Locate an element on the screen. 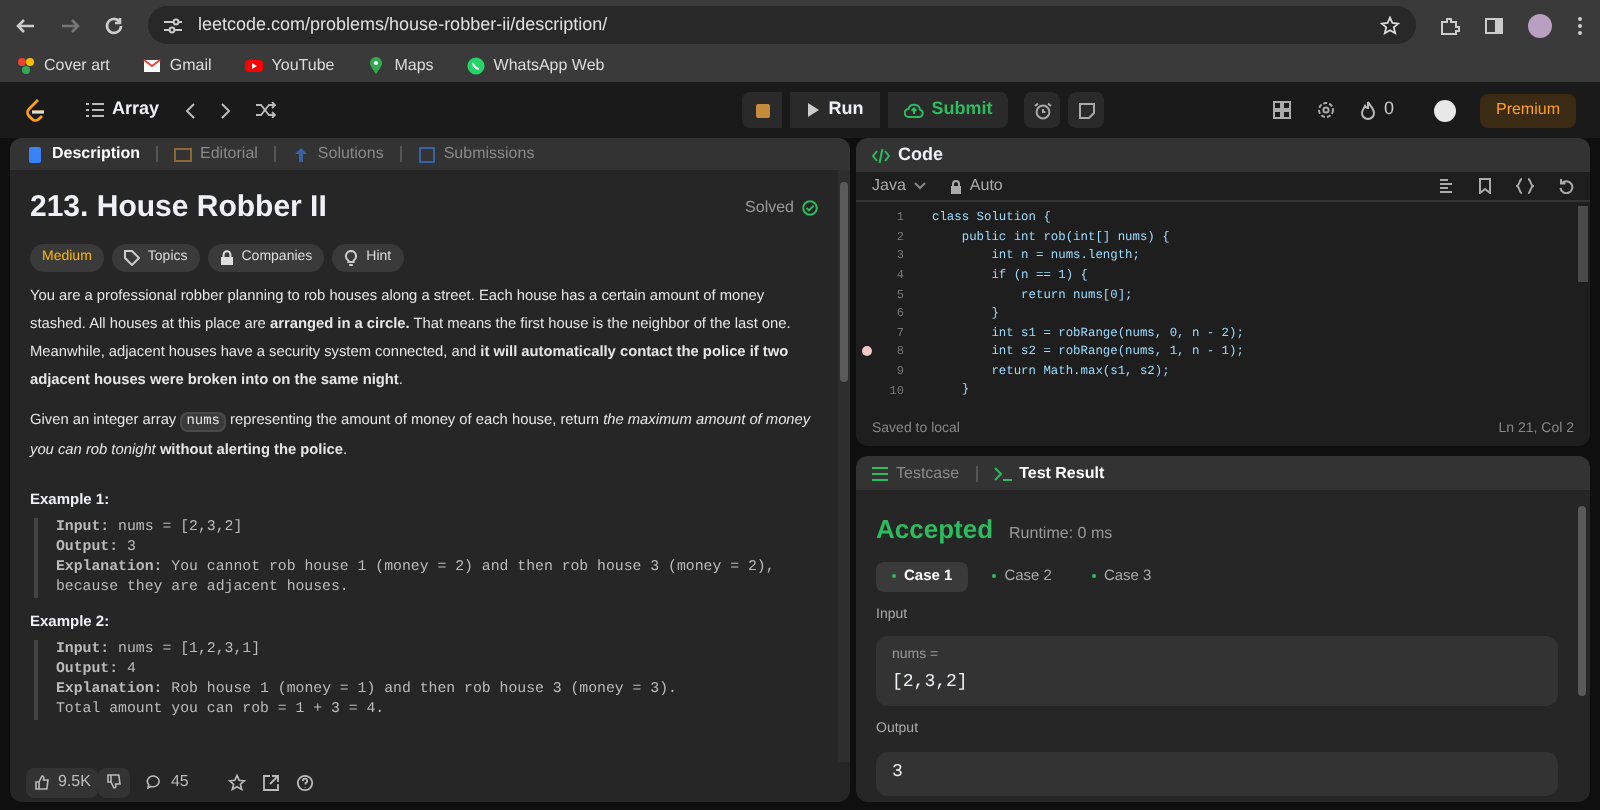 The width and height of the screenshot is (1600, 810). alarm-icon is located at coordinates (1042, 110).